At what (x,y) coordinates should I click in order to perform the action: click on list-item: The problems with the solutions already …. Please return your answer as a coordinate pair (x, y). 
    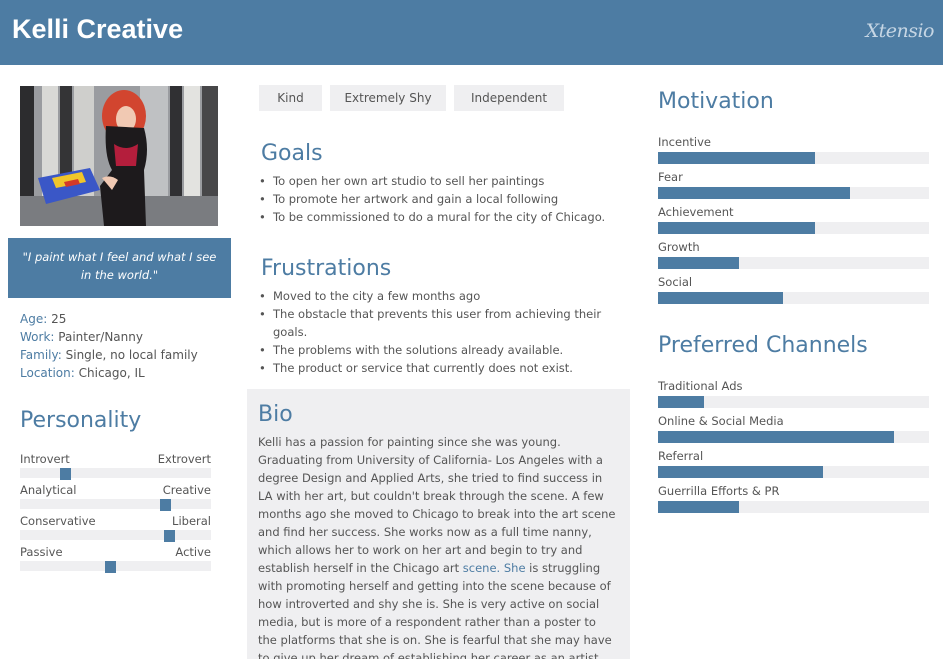
    Looking at the image, I should click on (431, 350).